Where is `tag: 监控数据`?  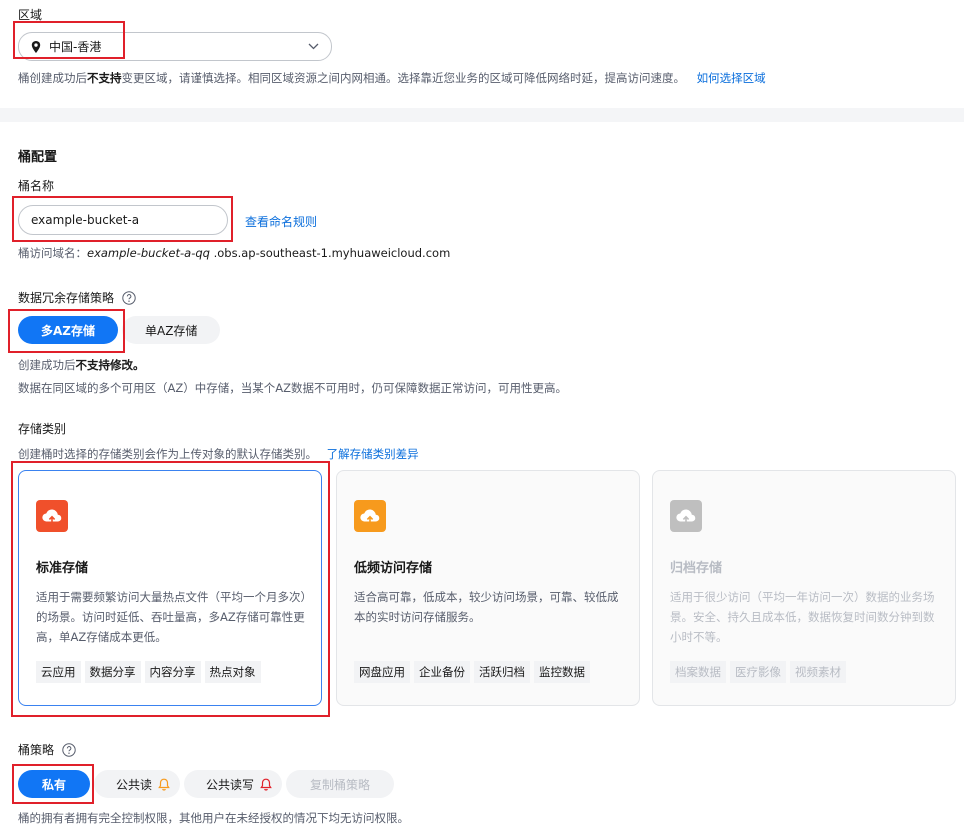
tag: 监控数据 is located at coordinates (562, 672).